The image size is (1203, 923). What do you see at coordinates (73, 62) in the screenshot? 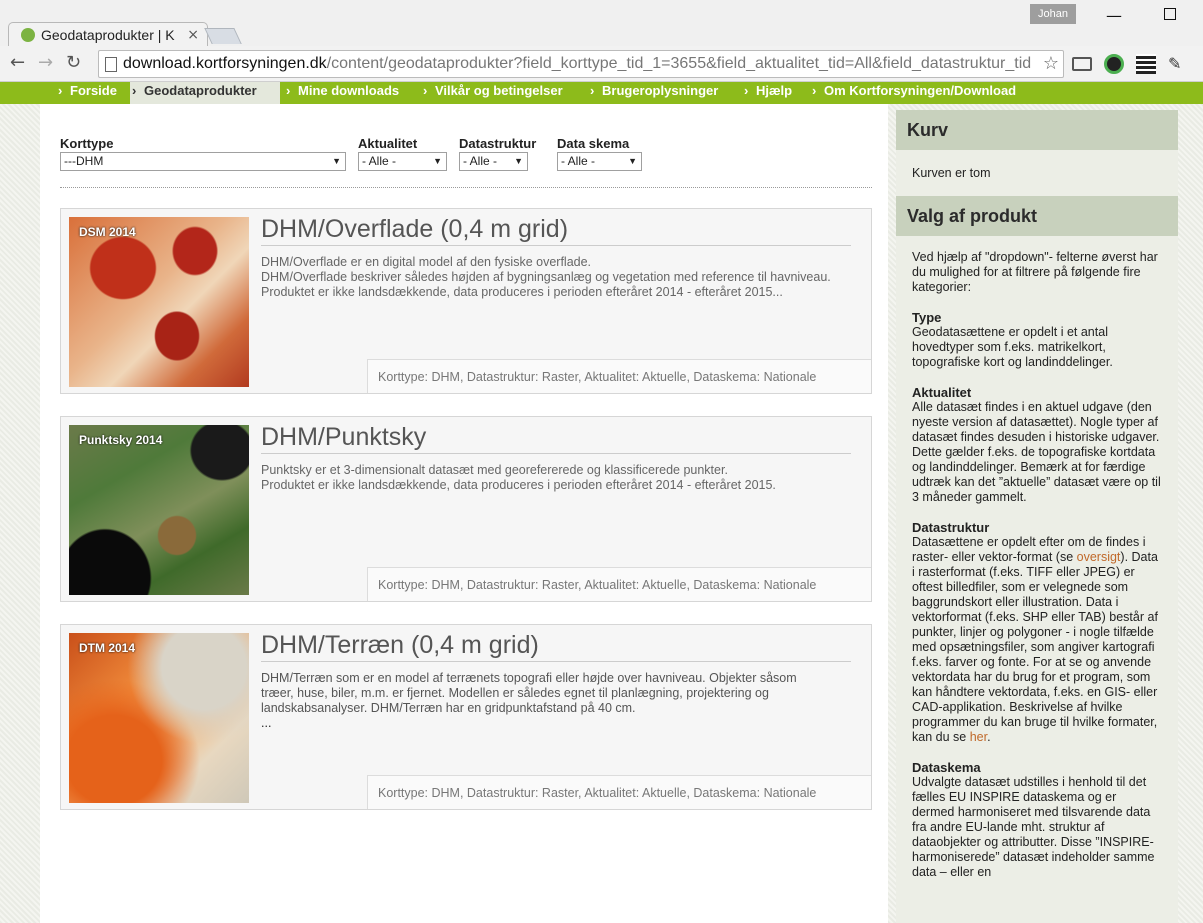
I see `reload-icon: ↻` at bounding box center [73, 62].